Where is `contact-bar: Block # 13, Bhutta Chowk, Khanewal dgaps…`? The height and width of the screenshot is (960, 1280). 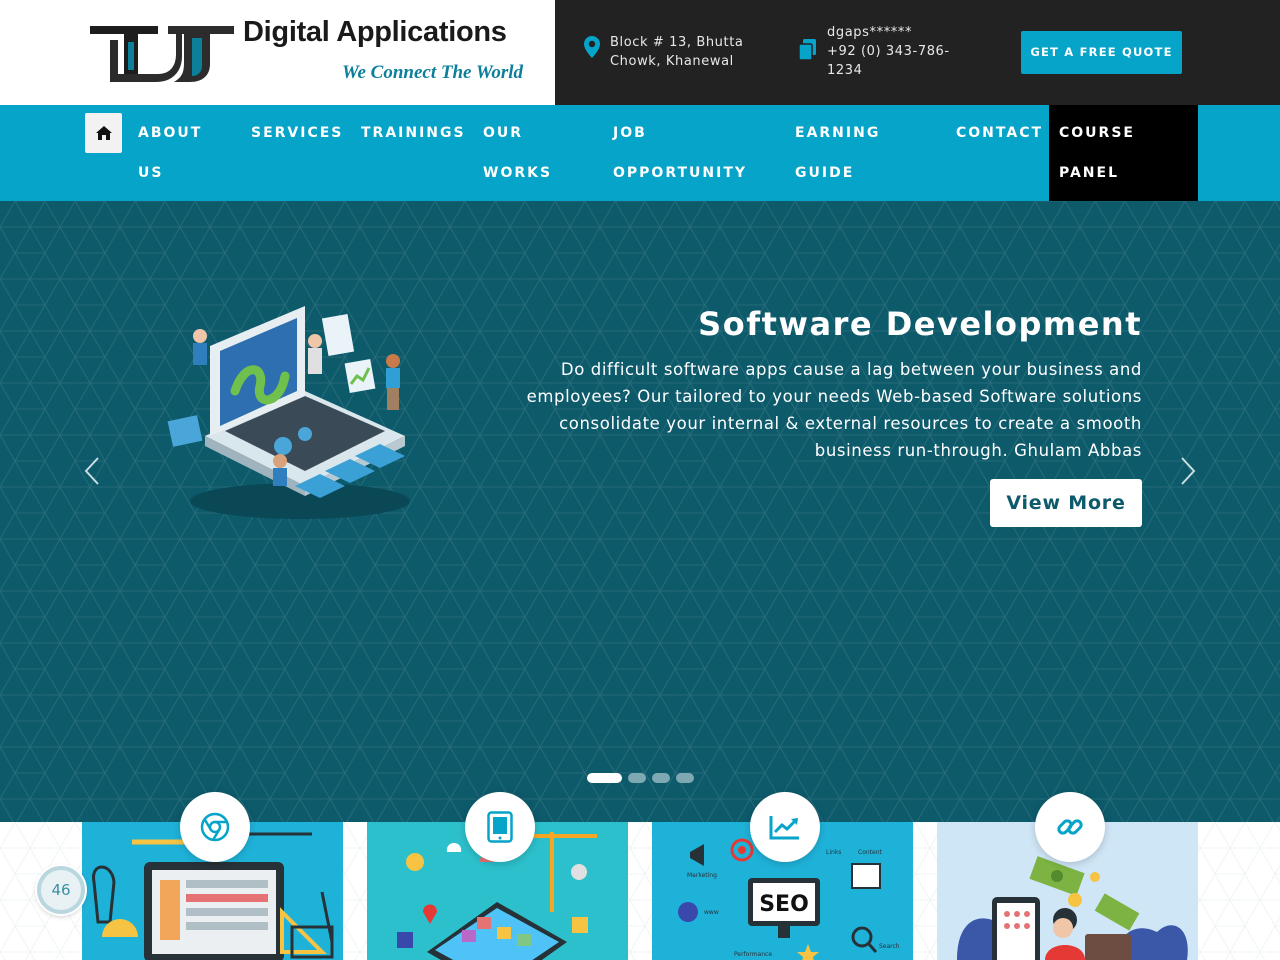
contact-bar: Block # 13, Bhutta Chowk, Khanewal dgaps… is located at coordinates (917, 52).